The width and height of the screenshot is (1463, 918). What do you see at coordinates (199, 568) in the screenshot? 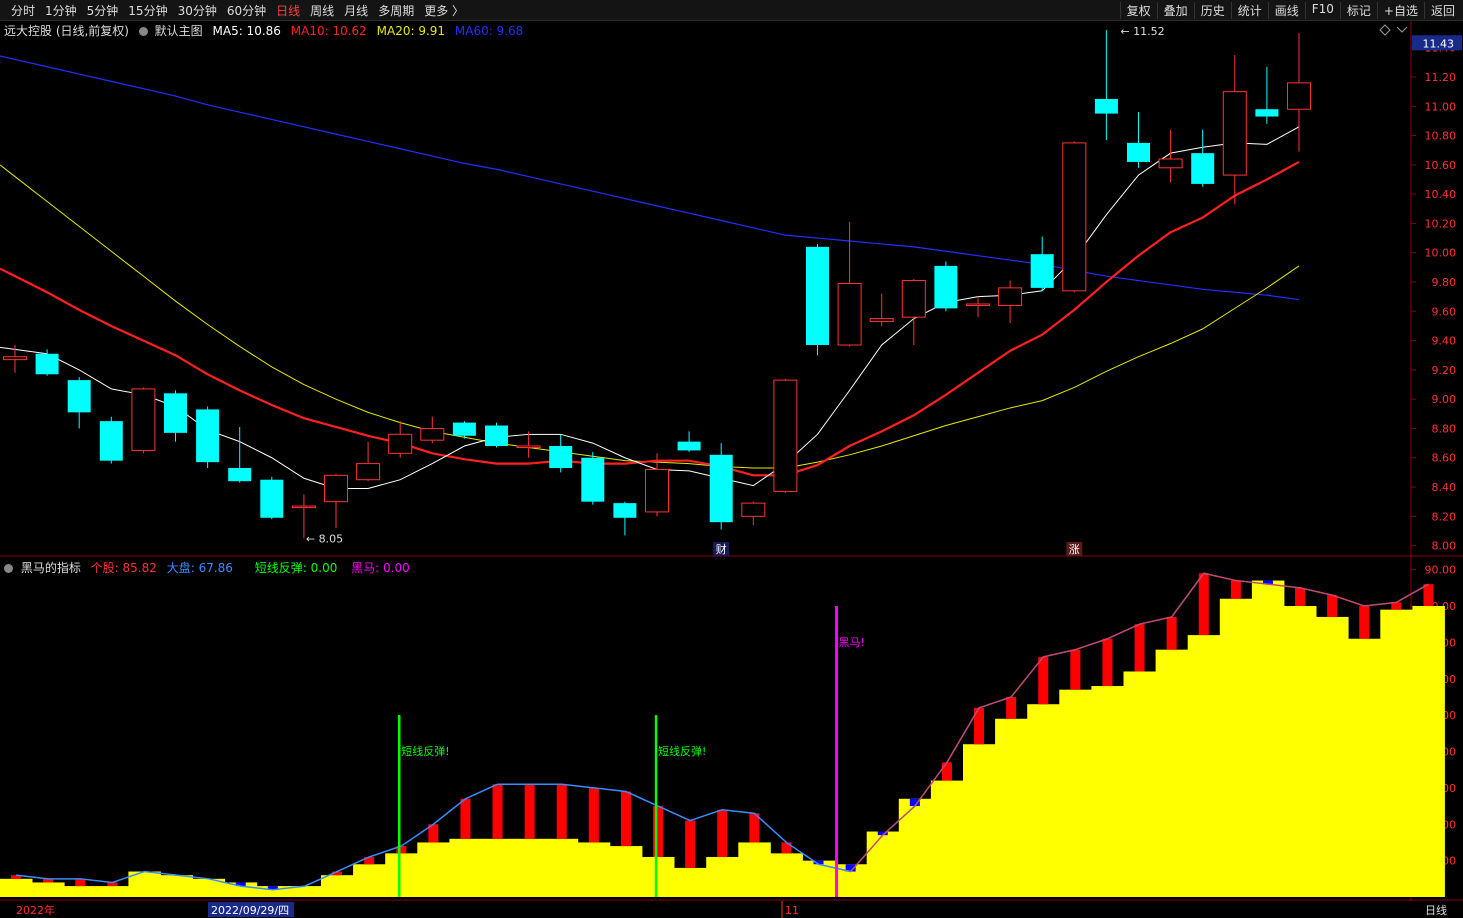
I see `market-score-label: 大盘: 67.86` at bounding box center [199, 568].